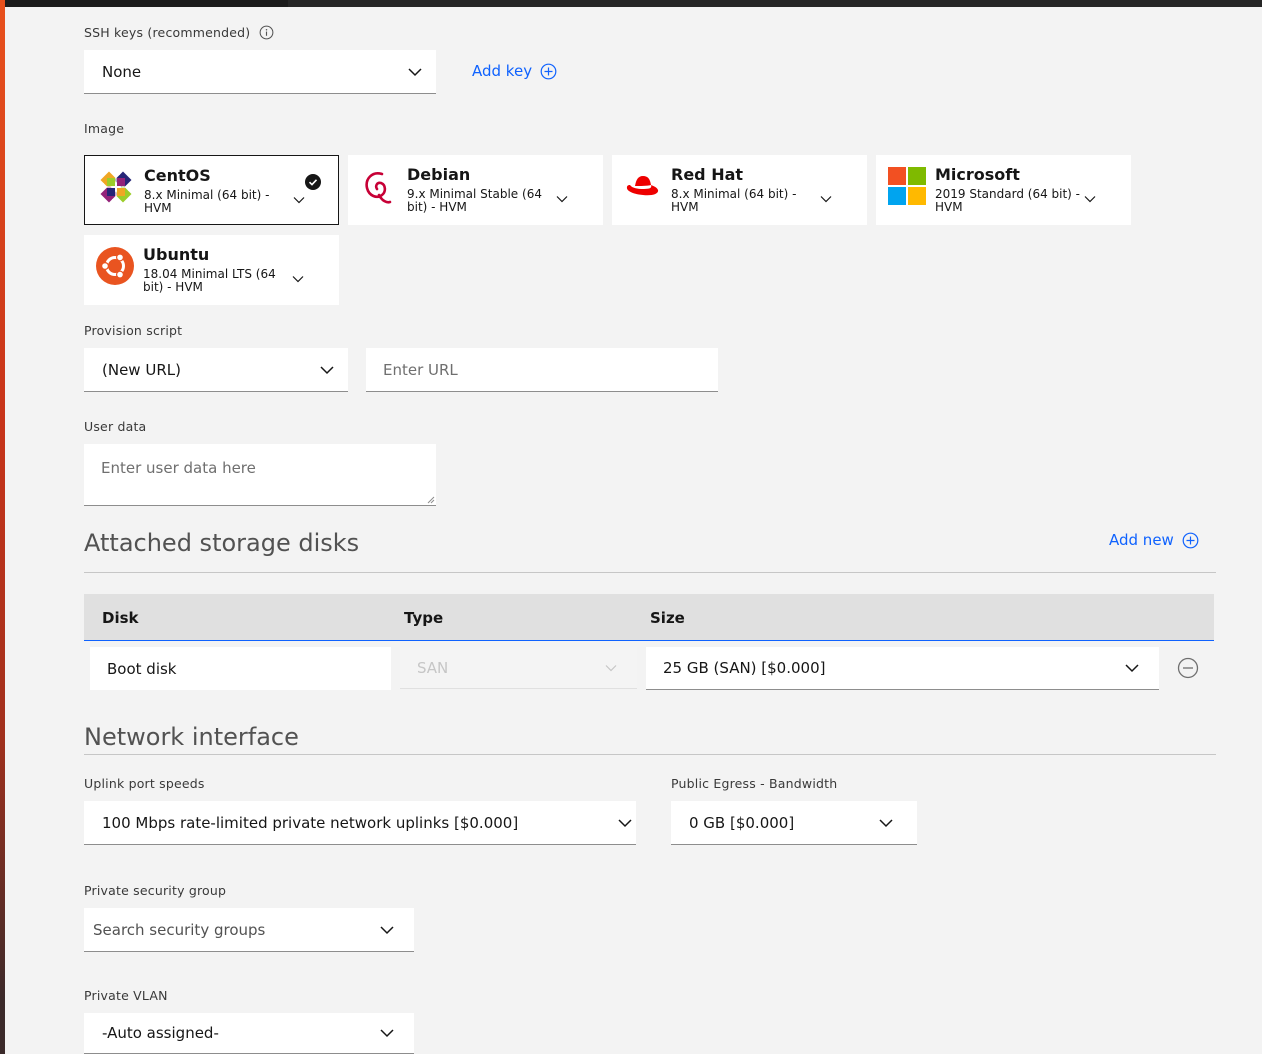 The height and width of the screenshot is (1054, 1262). Describe the element at coordinates (222, 543) in the screenshot. I see `storage-section-title: Attached storage disks` at that location.